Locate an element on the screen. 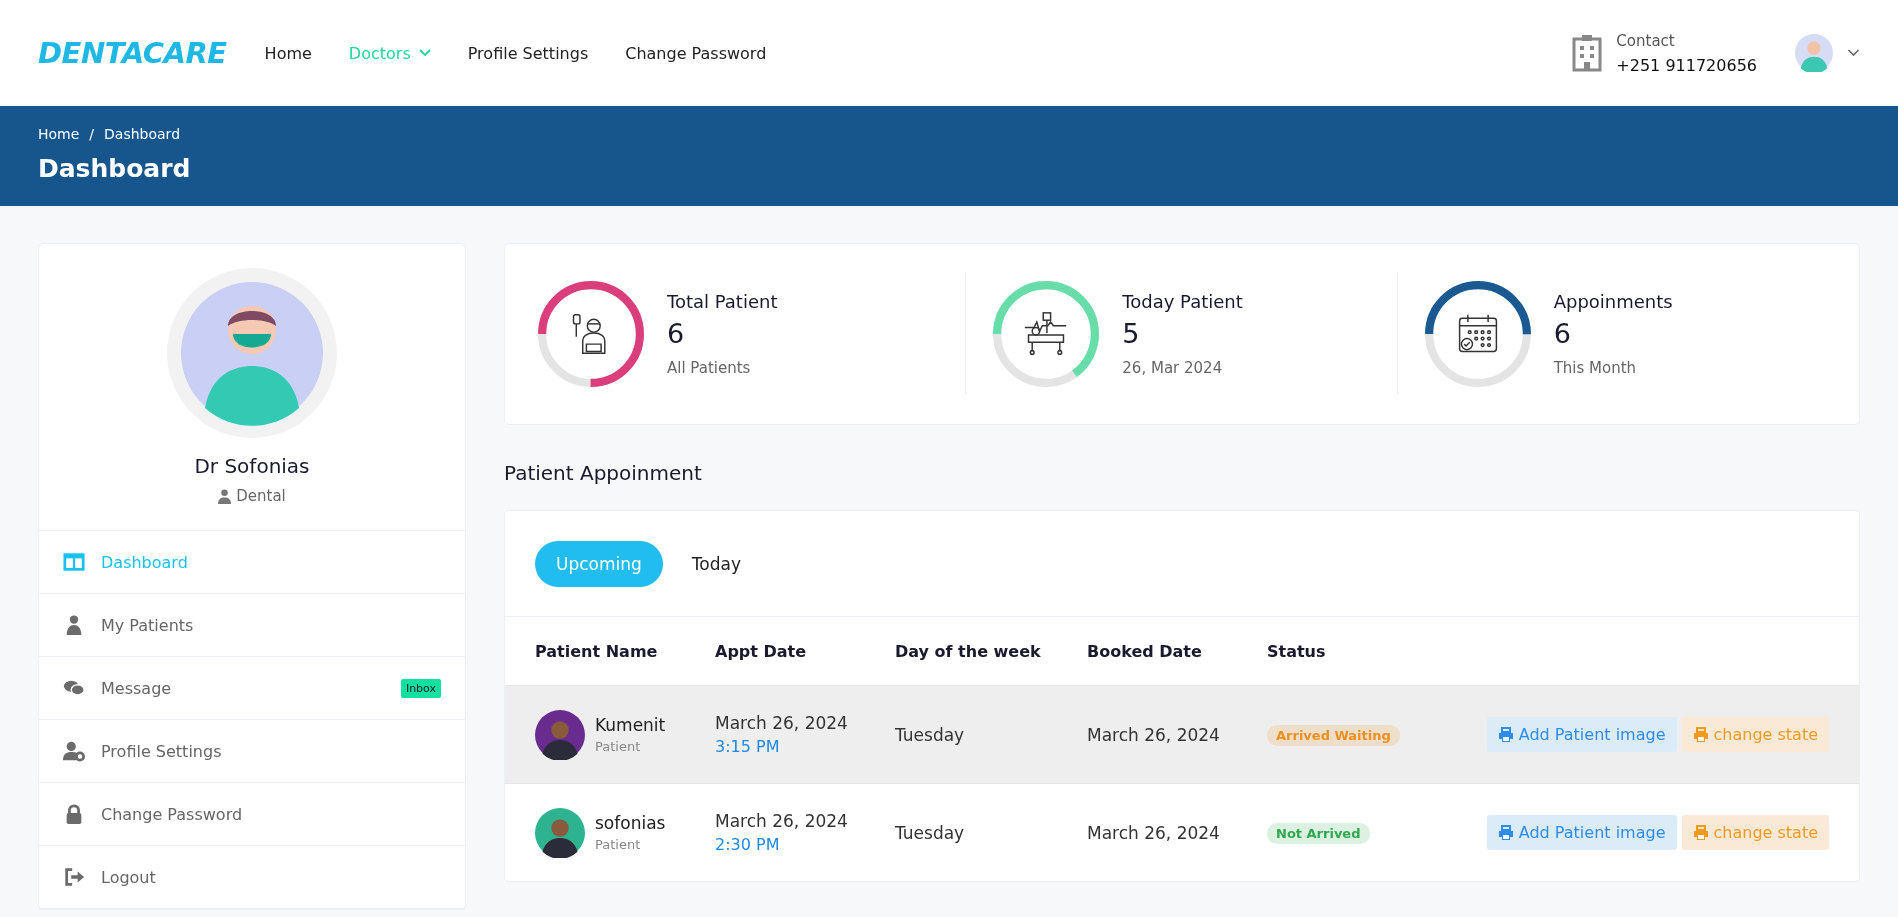 Image resolution: width=1898 pixels, height=917 pixels. doctor-name: Dr Sofonias is located at coordinates (252, 466).